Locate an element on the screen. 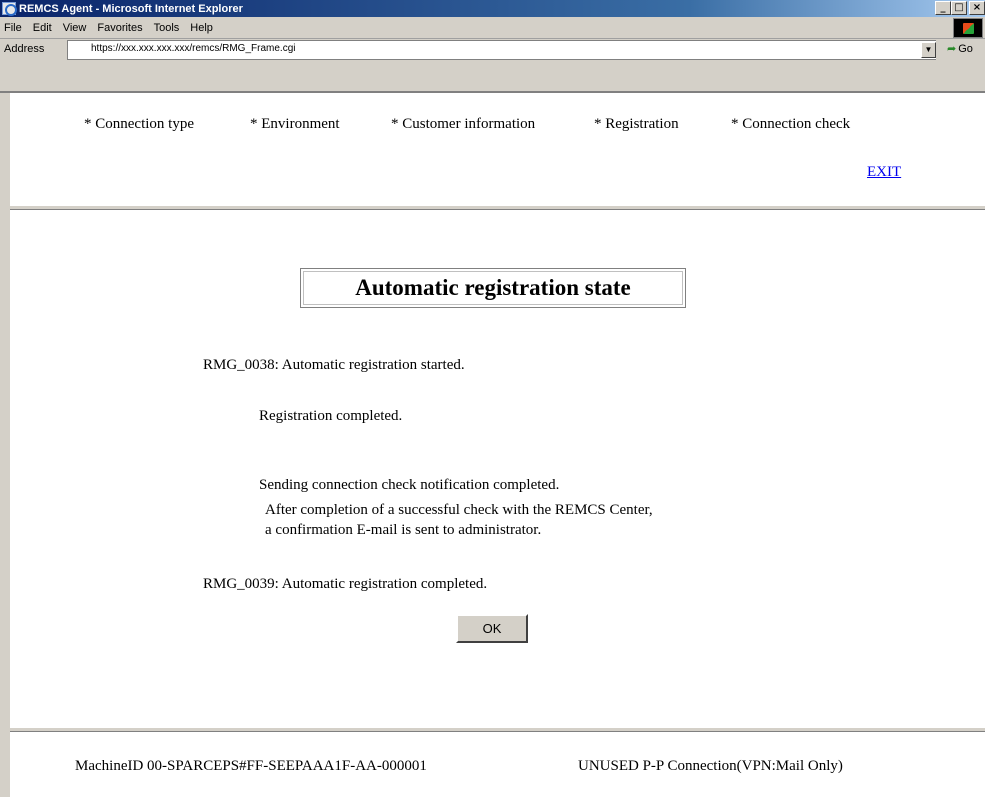  exit-link: EXIT is located at coordinates (884, 172).